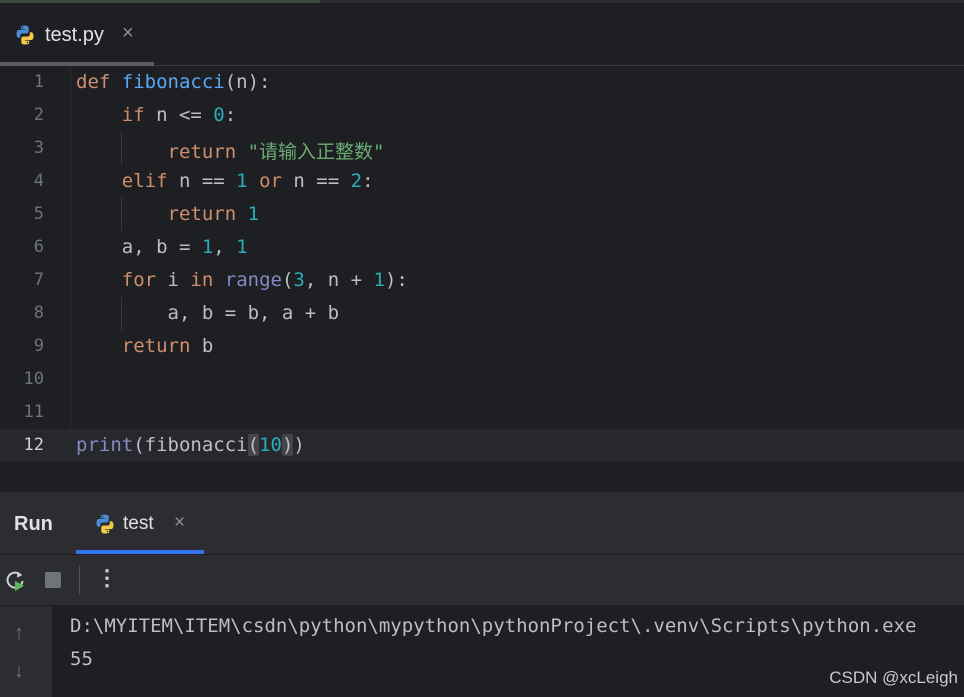 Image resolution: width=964 pixels, height=697 pixels. I want to click on line-number: 6, so click(38, 247).